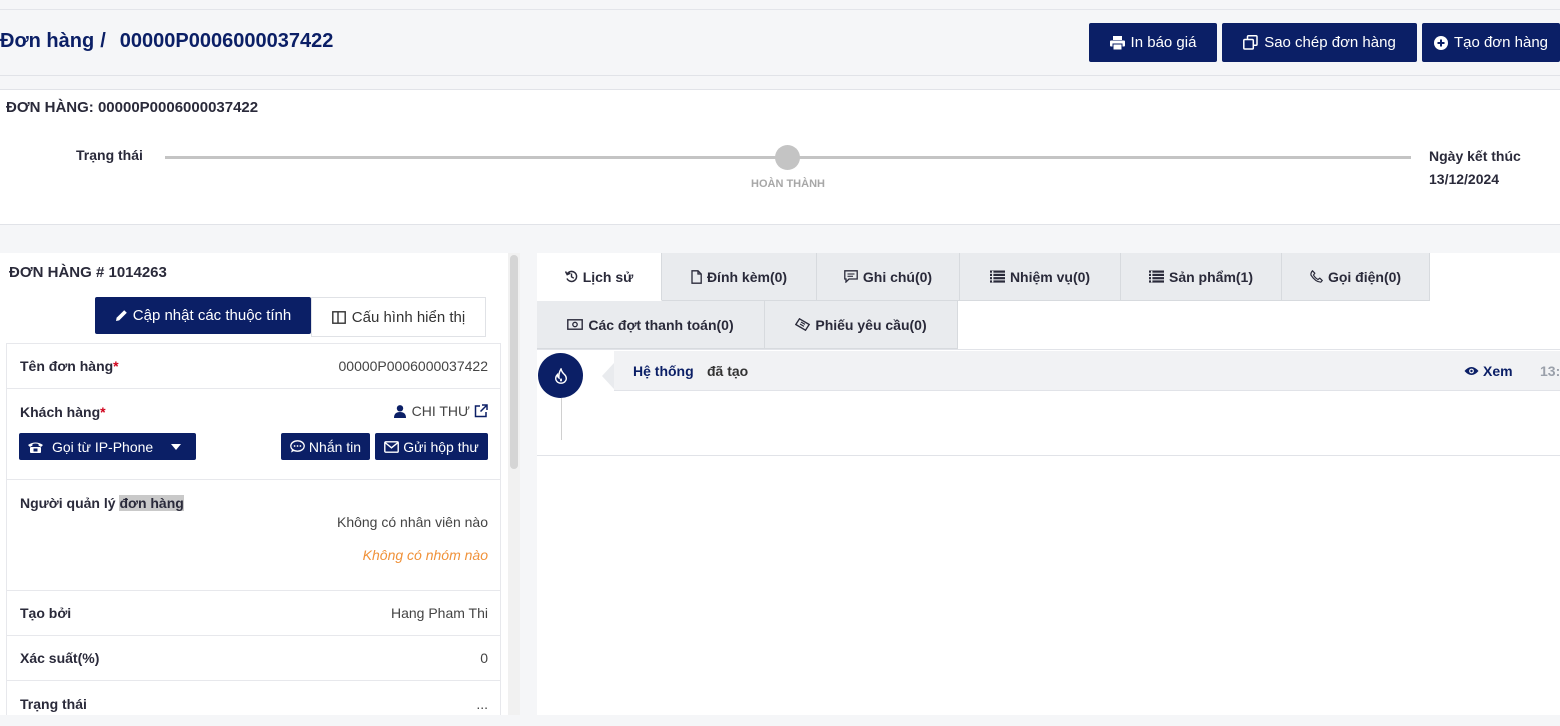 The image size is (1560, 726). What do you see at coordinates (132, 107) in the screenshot?
I see `status-card-title: ĐƠN HÀNG: 00000P0006000037422` at bounding box center [132, 107].